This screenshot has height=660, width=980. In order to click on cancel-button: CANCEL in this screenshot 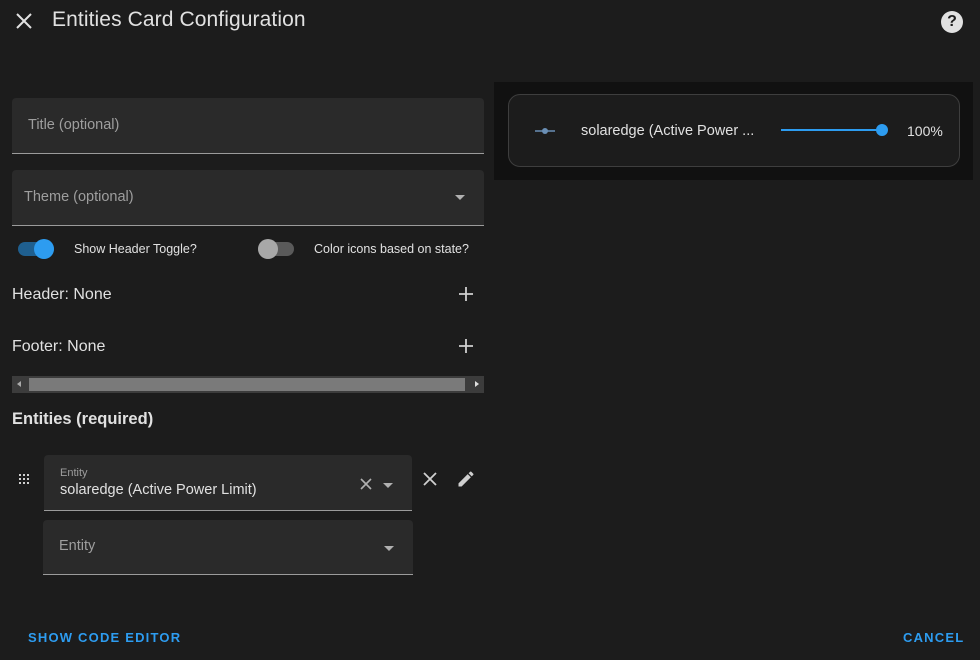, I will do `click(933, 637)`.